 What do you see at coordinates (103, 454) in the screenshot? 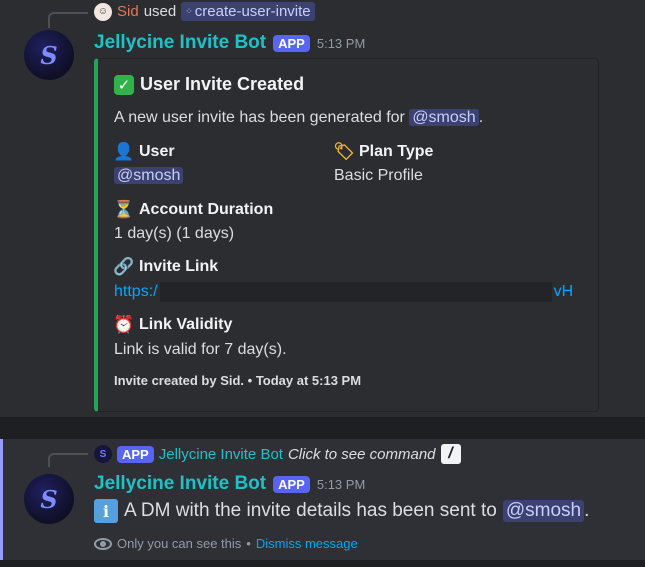
I see `bot-mini-avatar-icon: S` at bounding box center [103, 454].